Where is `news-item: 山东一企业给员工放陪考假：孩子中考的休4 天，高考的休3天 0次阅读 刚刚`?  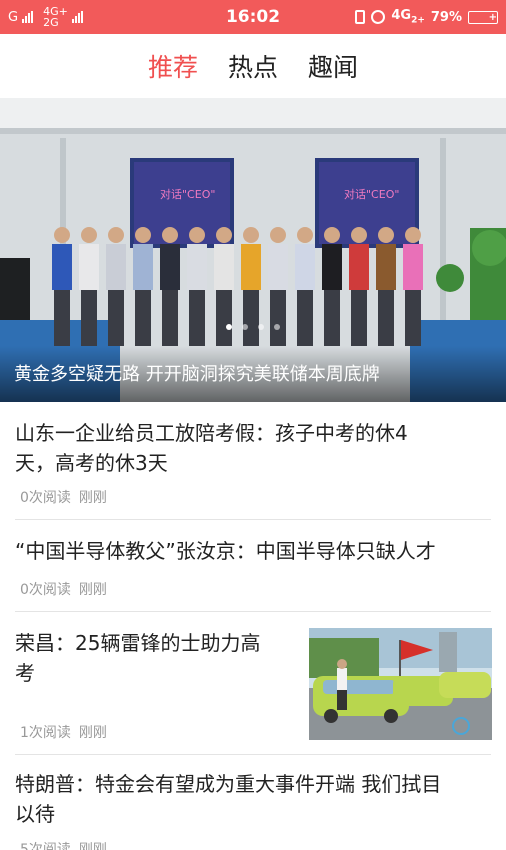
news-item: 山东一企业给员工放陪考假：孩子中考的休4 天，高考的休3天 0次阅读 刚刚 is located at coordinates (253, 461).